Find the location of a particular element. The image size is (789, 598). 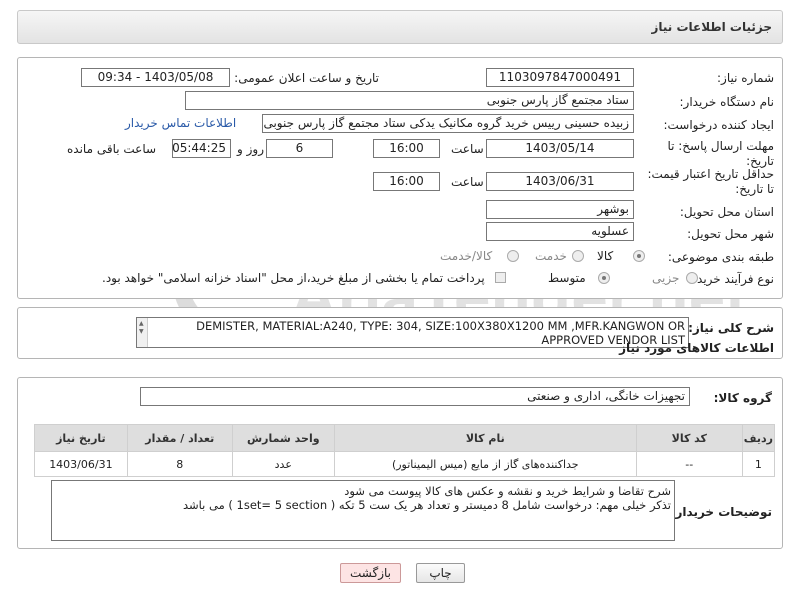

province-field: بوشهر is located at coordinates (560, 209).